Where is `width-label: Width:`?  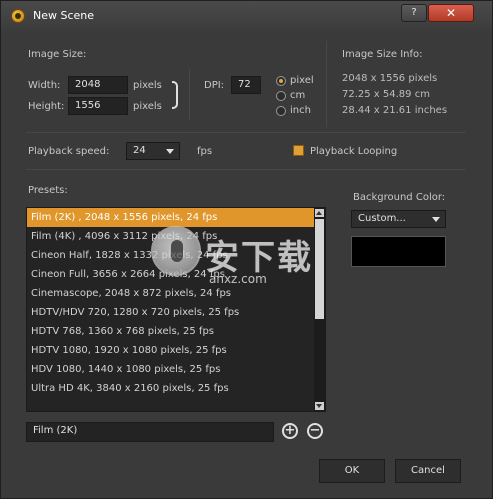 width-label: Width: is located at coordinates (44, 85).